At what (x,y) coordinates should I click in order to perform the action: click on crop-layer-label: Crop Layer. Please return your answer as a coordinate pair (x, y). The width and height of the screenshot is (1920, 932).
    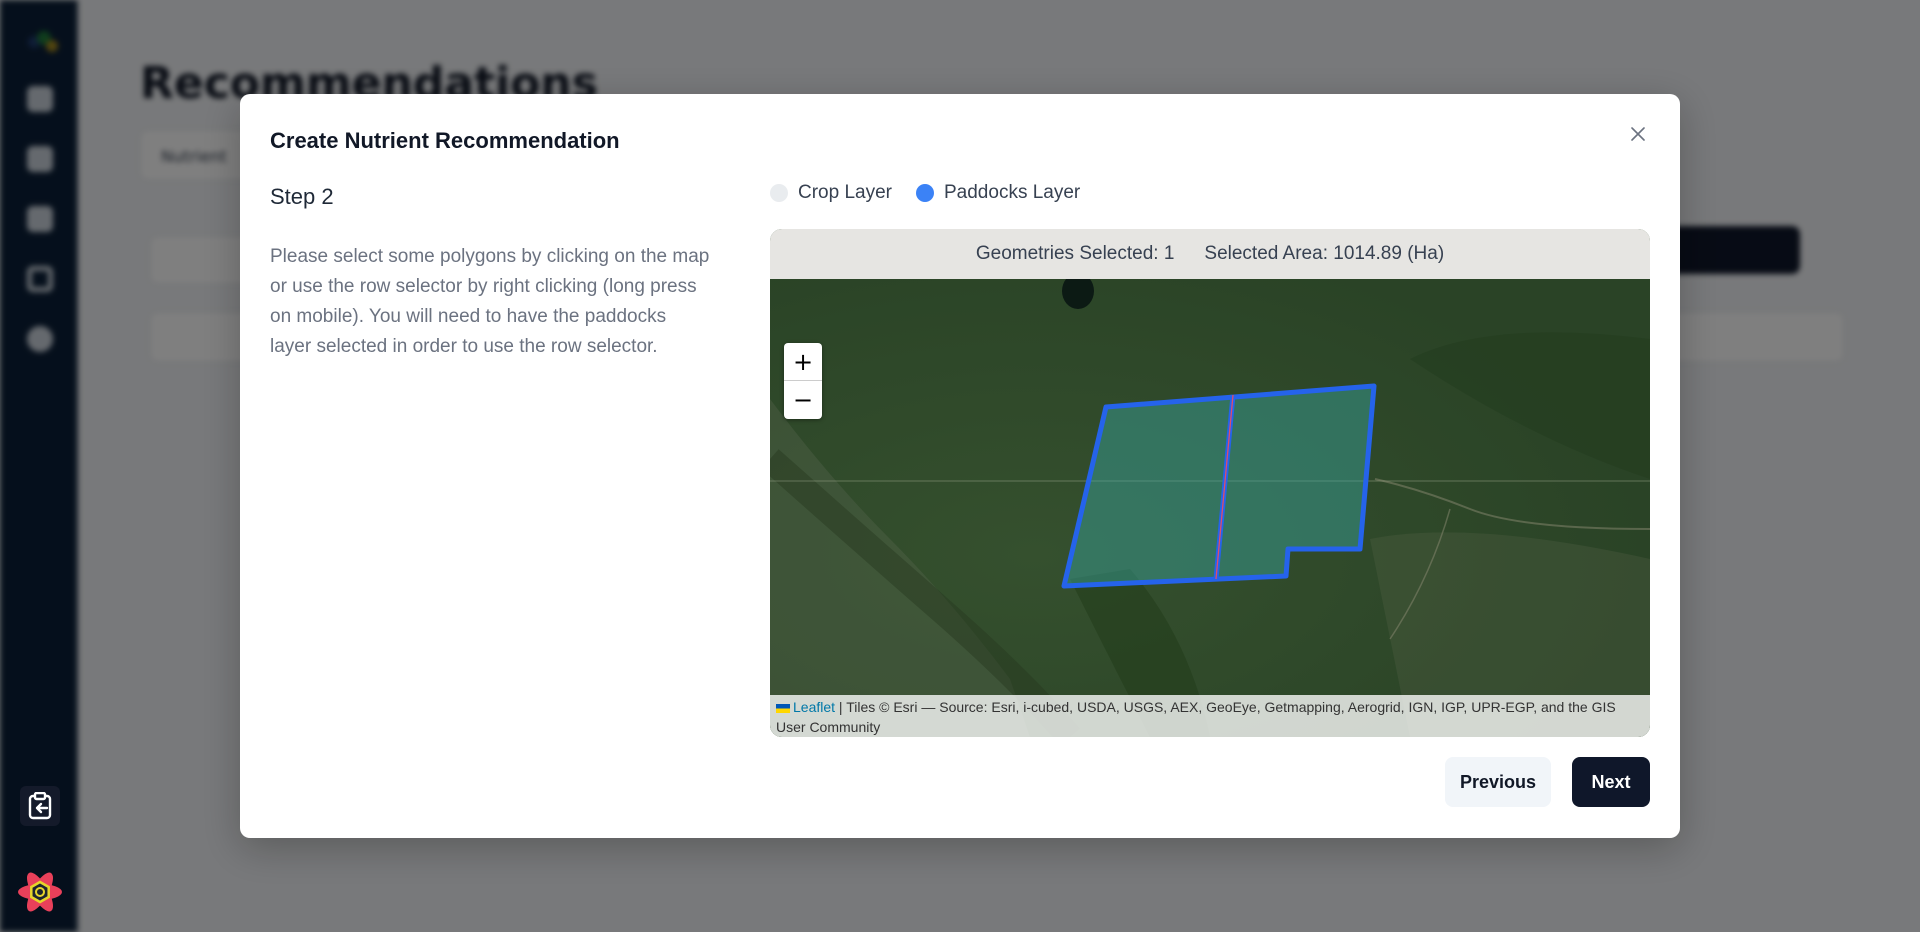
    Looking at the image, I should click on (845, 193).